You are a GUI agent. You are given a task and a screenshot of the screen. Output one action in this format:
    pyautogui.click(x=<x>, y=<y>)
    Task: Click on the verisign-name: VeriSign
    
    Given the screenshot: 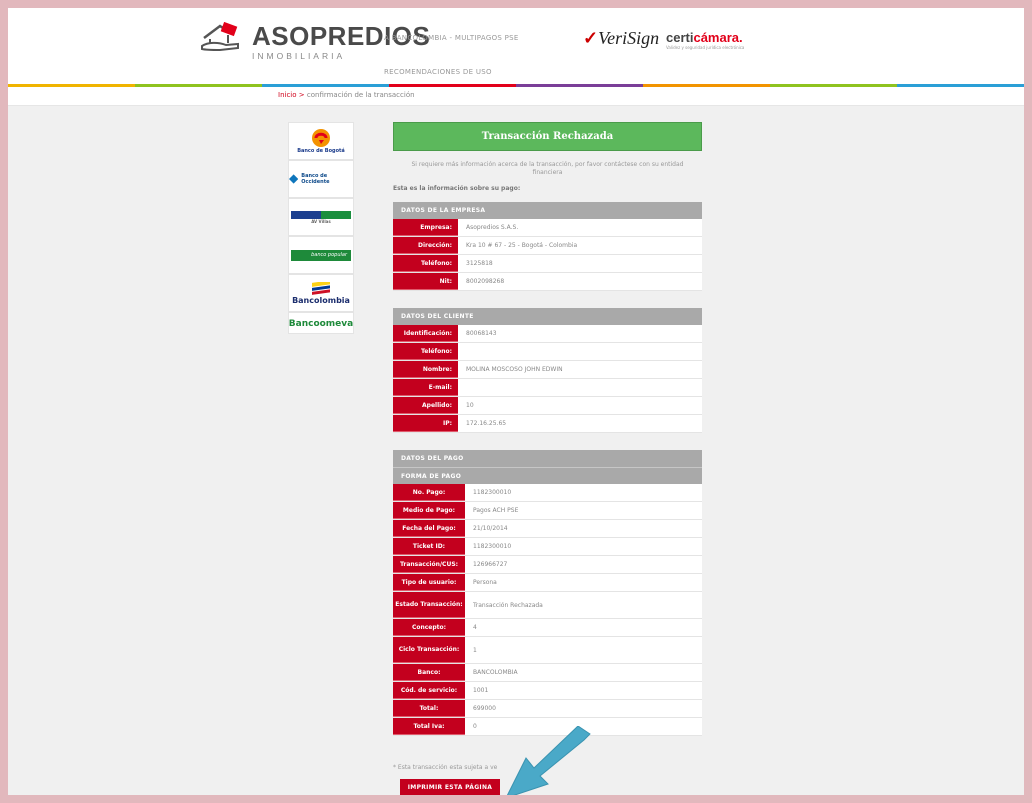 What is the action you would take?
    pyautogui.click(x=629, y=38)
    